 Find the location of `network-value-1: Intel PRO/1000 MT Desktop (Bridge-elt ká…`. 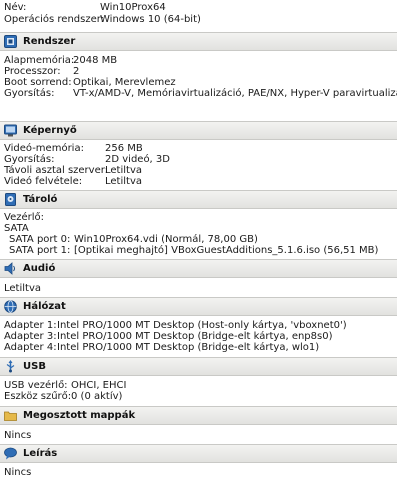

network-value-1: Intel PRO/1000 MT Desktop (Bridge-elt ká… is located at coordinates (195, 336).